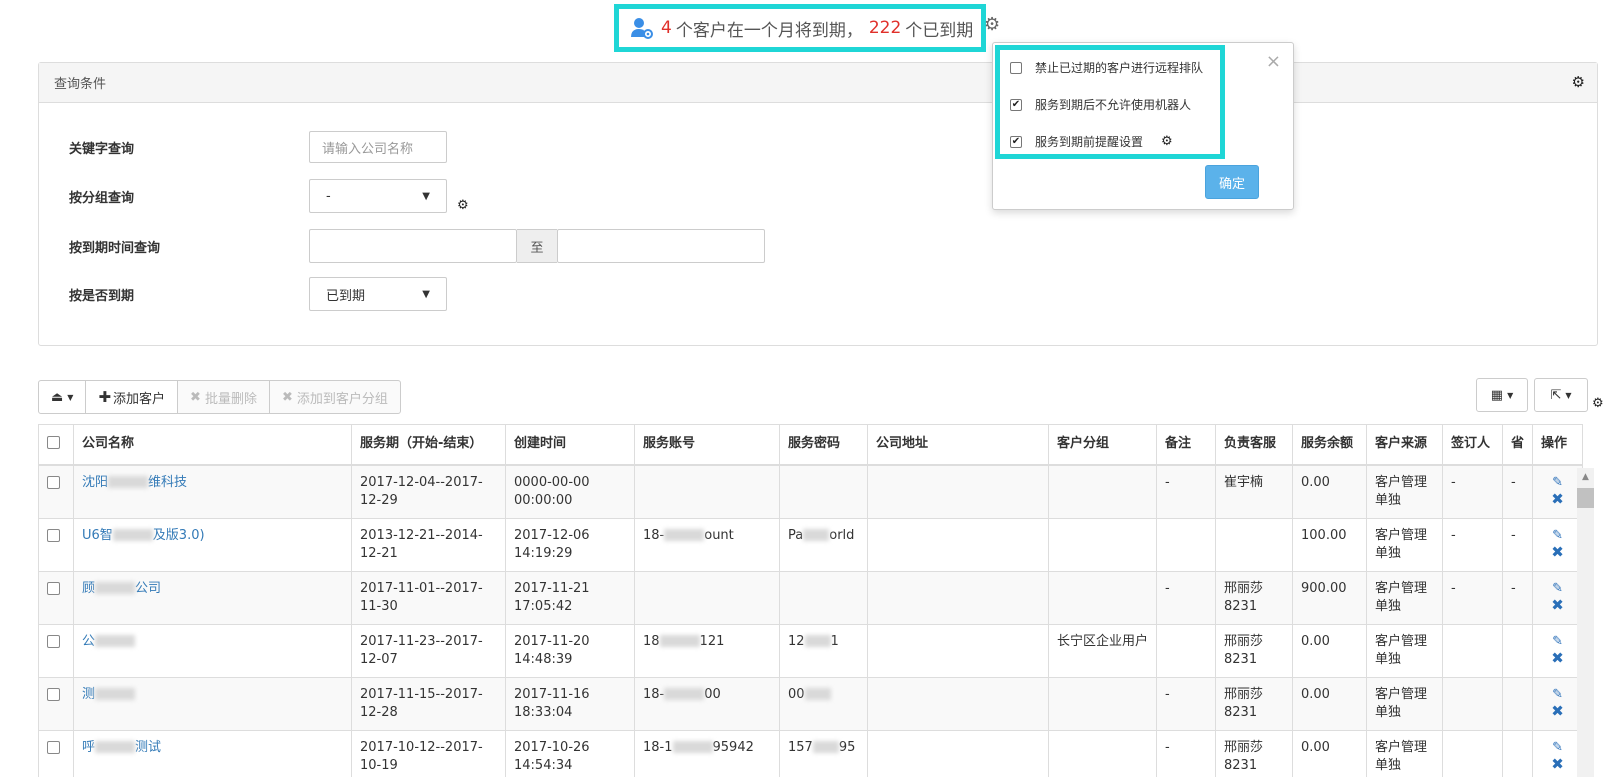 The image size is (1611, 777). What do you see at coordinates (1502, 395) in the screenshot?
I see `column-toggle-button: ▦ ▼` at bounding box center [1502, 395].